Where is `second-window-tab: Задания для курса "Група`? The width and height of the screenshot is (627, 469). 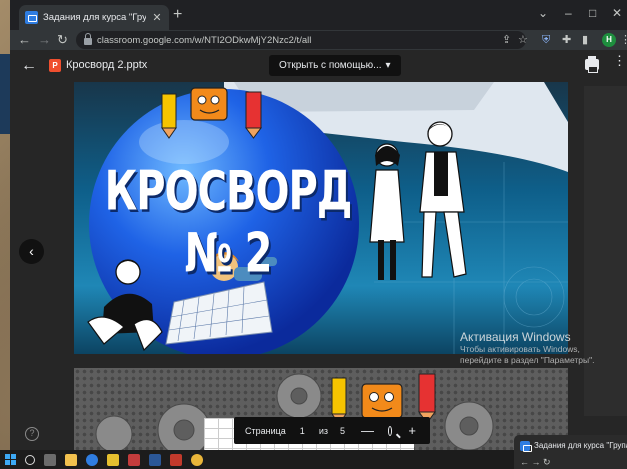 second-window-tab: Задания для курса "Група is located at coordinates (573, 445).